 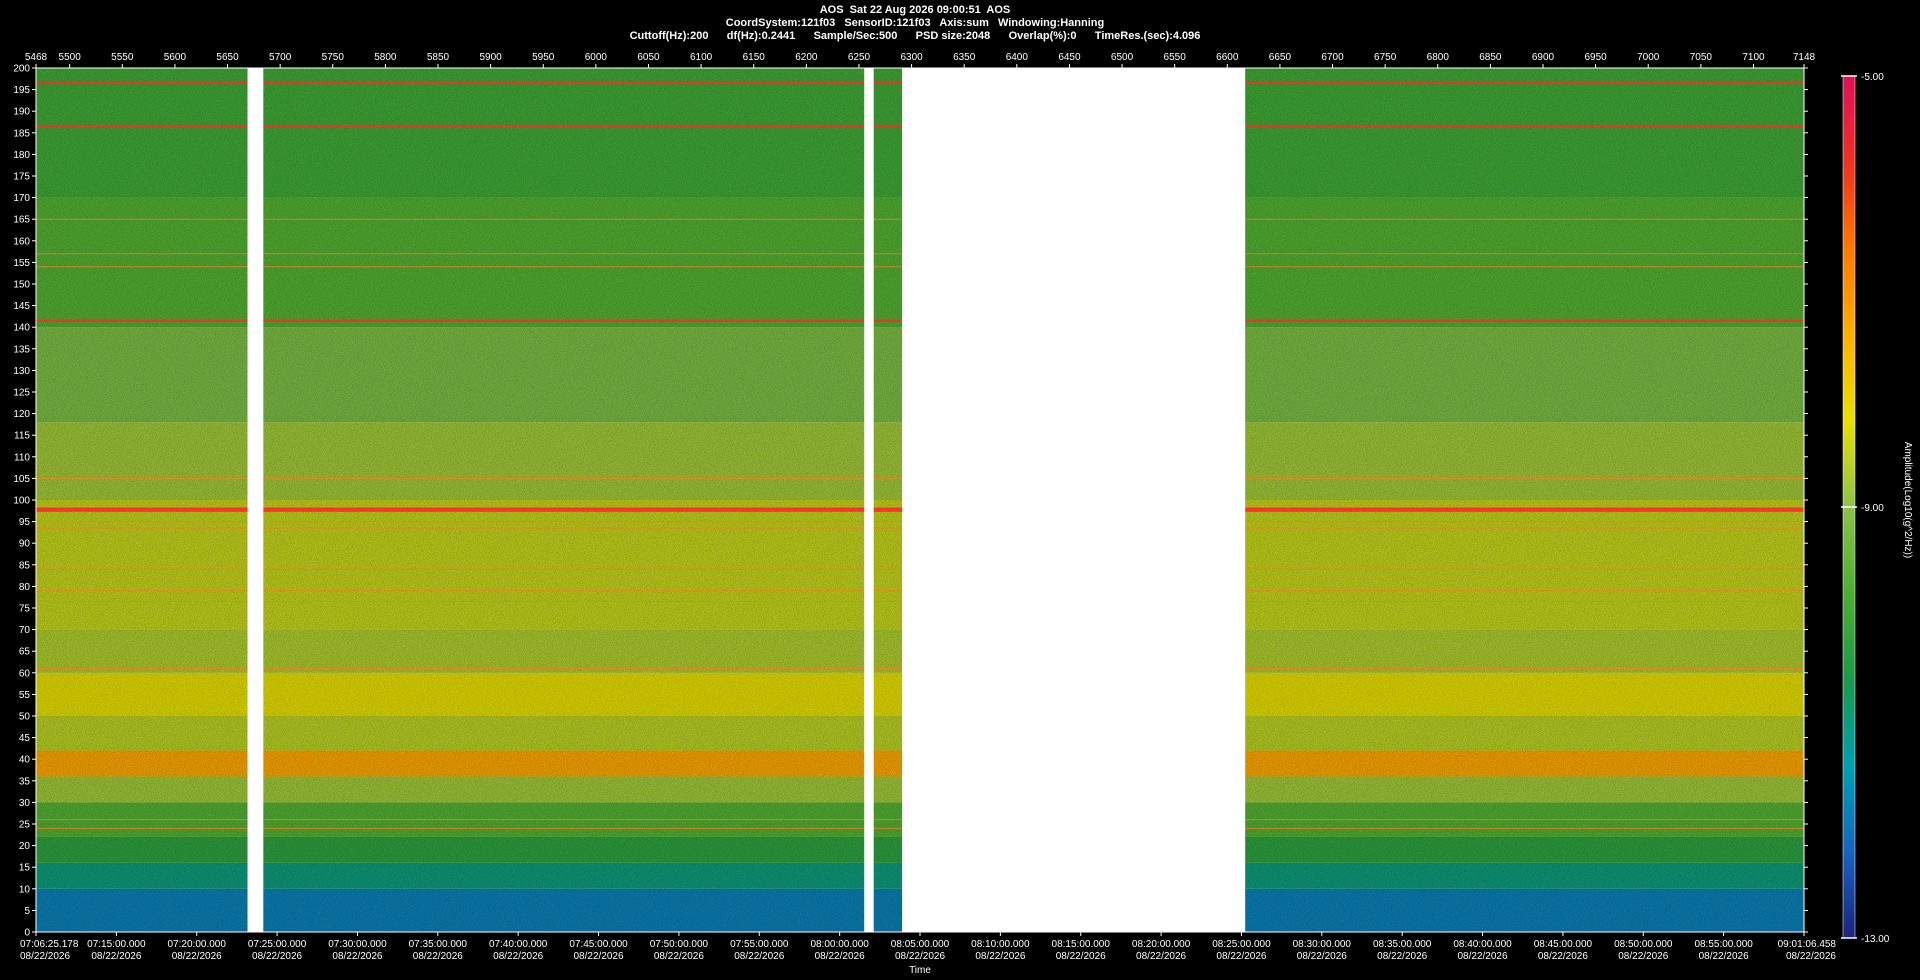 I want to click on time-tick-label: 08:10:00.000, so click(x=1000, y=944).